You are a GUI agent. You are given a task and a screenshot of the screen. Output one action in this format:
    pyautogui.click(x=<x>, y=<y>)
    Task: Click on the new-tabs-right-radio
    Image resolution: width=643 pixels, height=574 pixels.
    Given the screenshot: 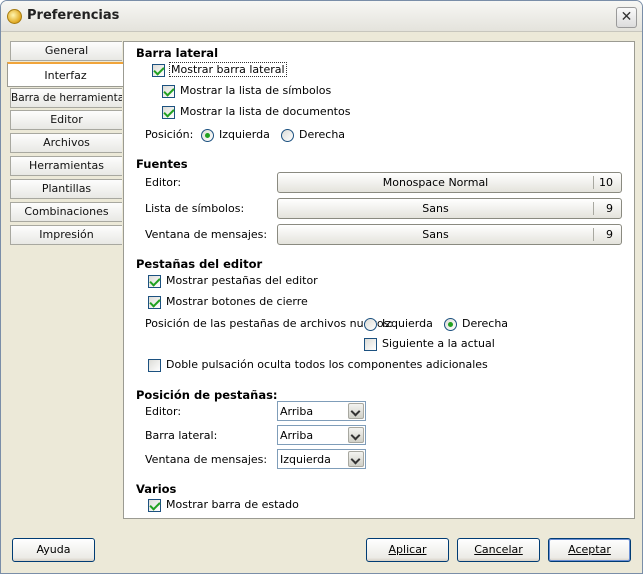 What is the action you would take?
    pyautogui.click(x=450, y=324)
    